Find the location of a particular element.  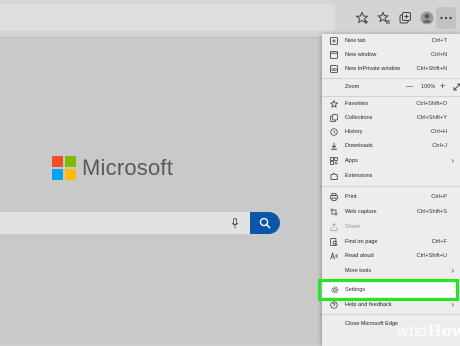

menu-item-label: Favorites is located at coordinates (357, 104).